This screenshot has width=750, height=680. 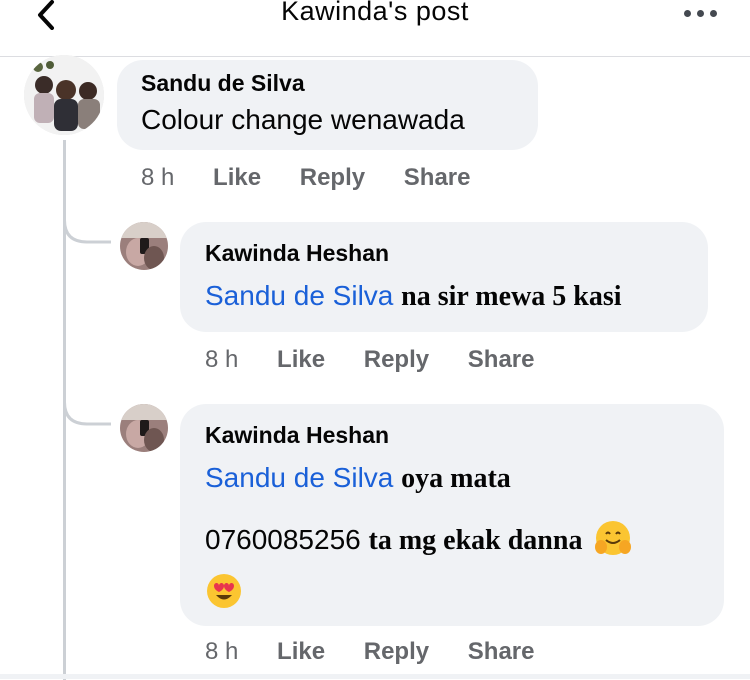 I want to click on heart-eyes-emoji-icon, so click(x=224, y=591).